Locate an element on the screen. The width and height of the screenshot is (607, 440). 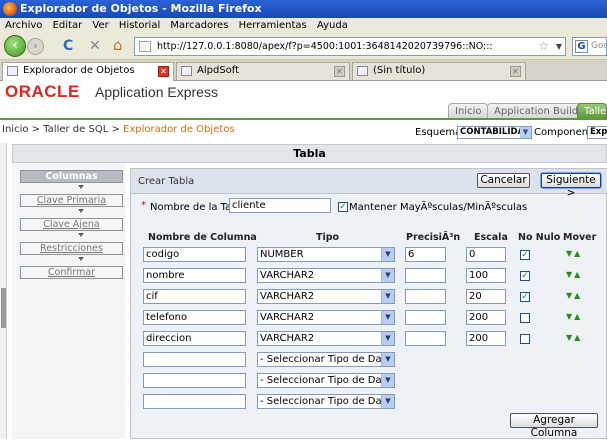
down-arrow-icon is located at coordinates (81, 259).